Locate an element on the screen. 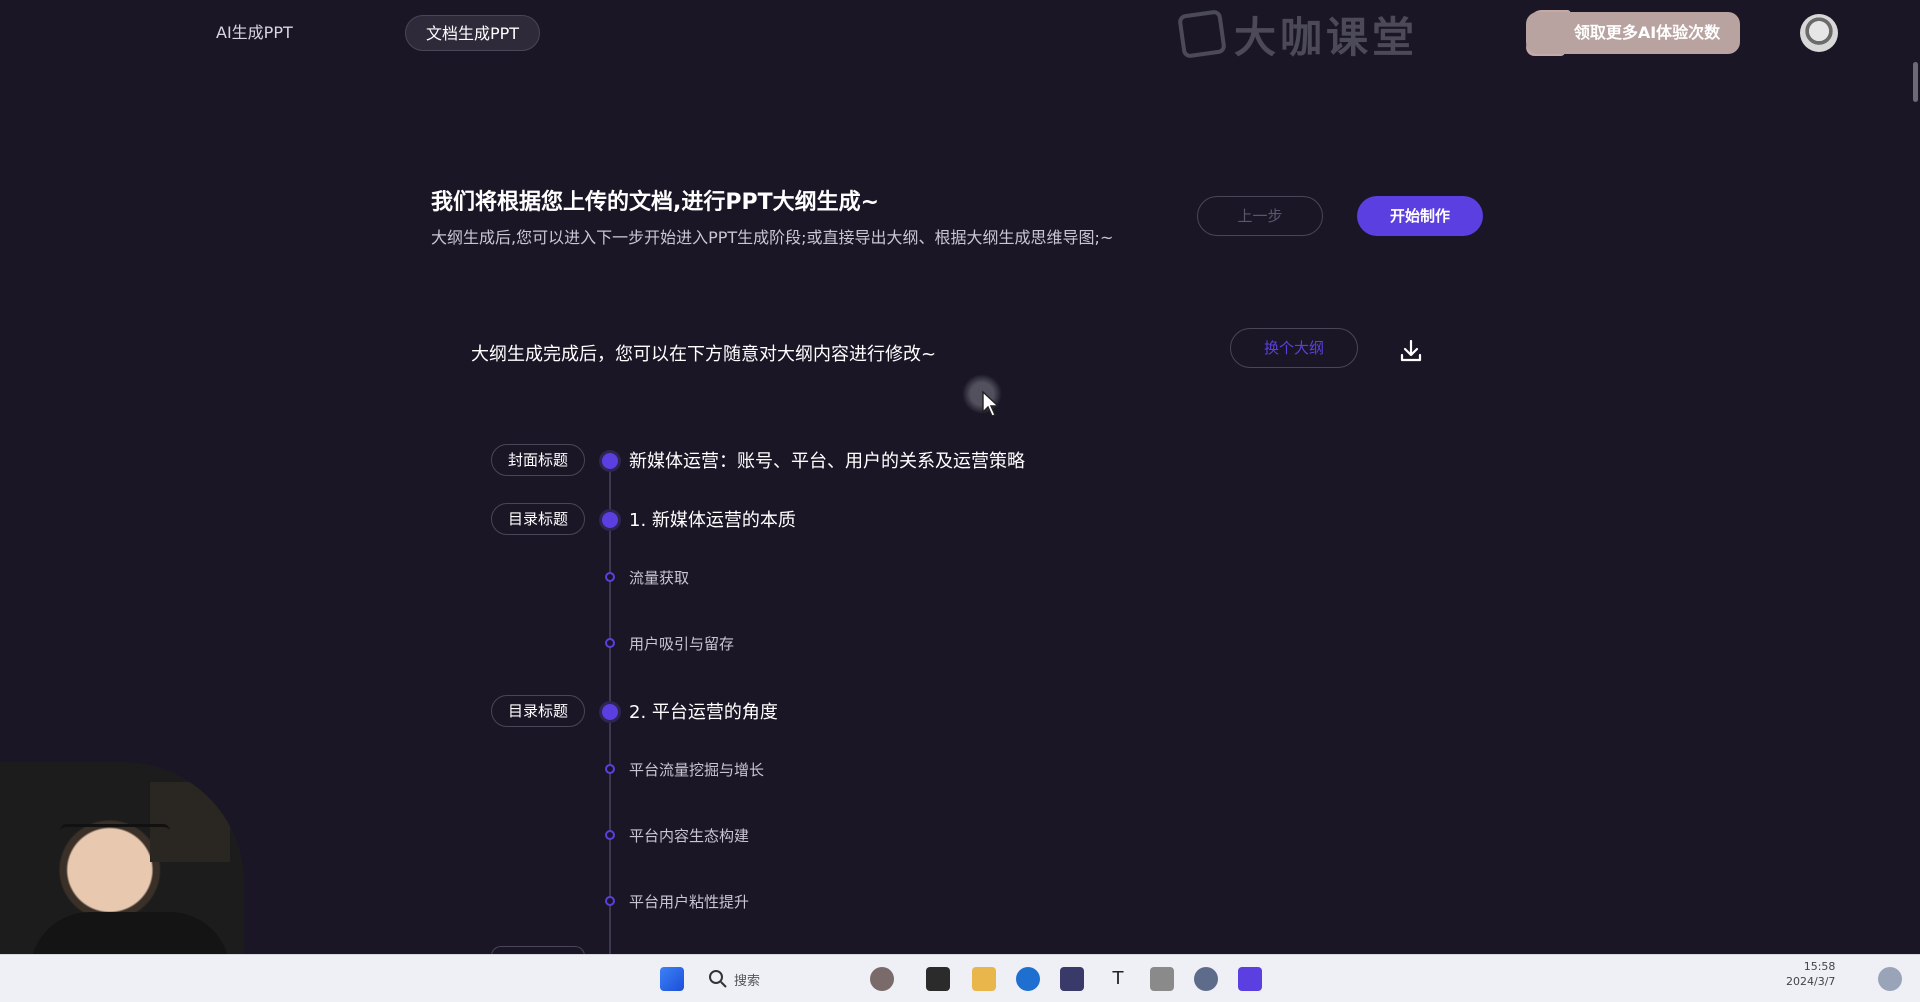  text-app-icon: T is located at coordinates (1118, 979).